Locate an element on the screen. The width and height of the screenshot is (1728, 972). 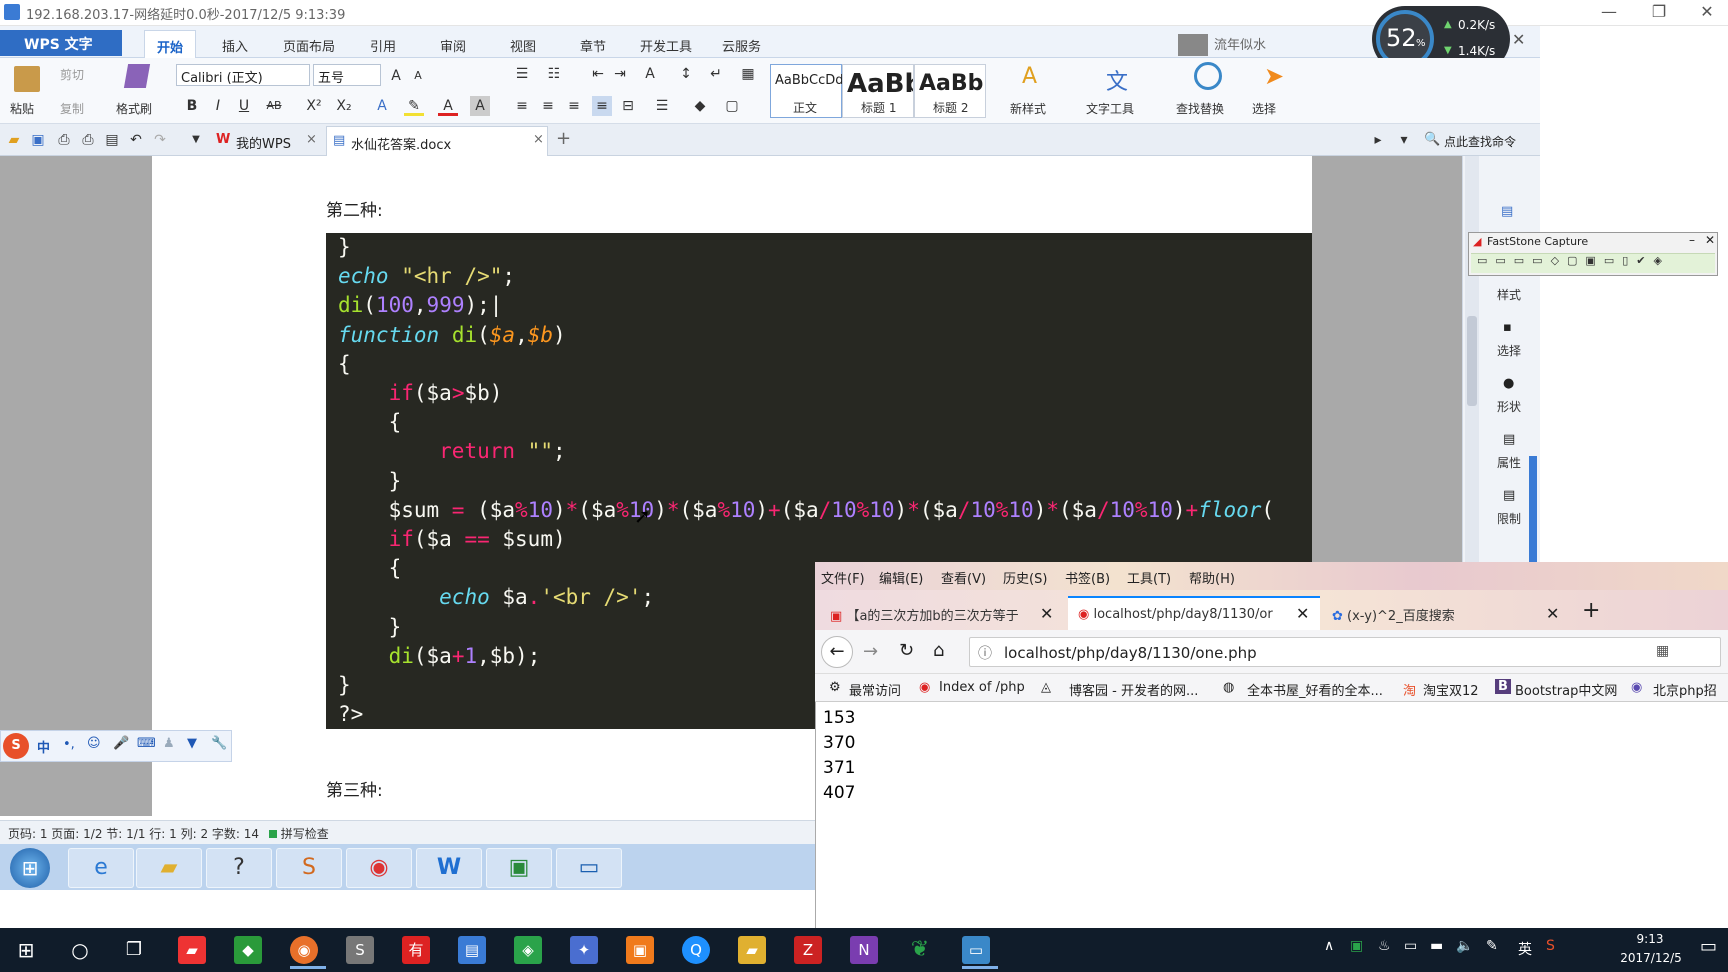
input-language: 英 is located at coordinates (1525, 949).